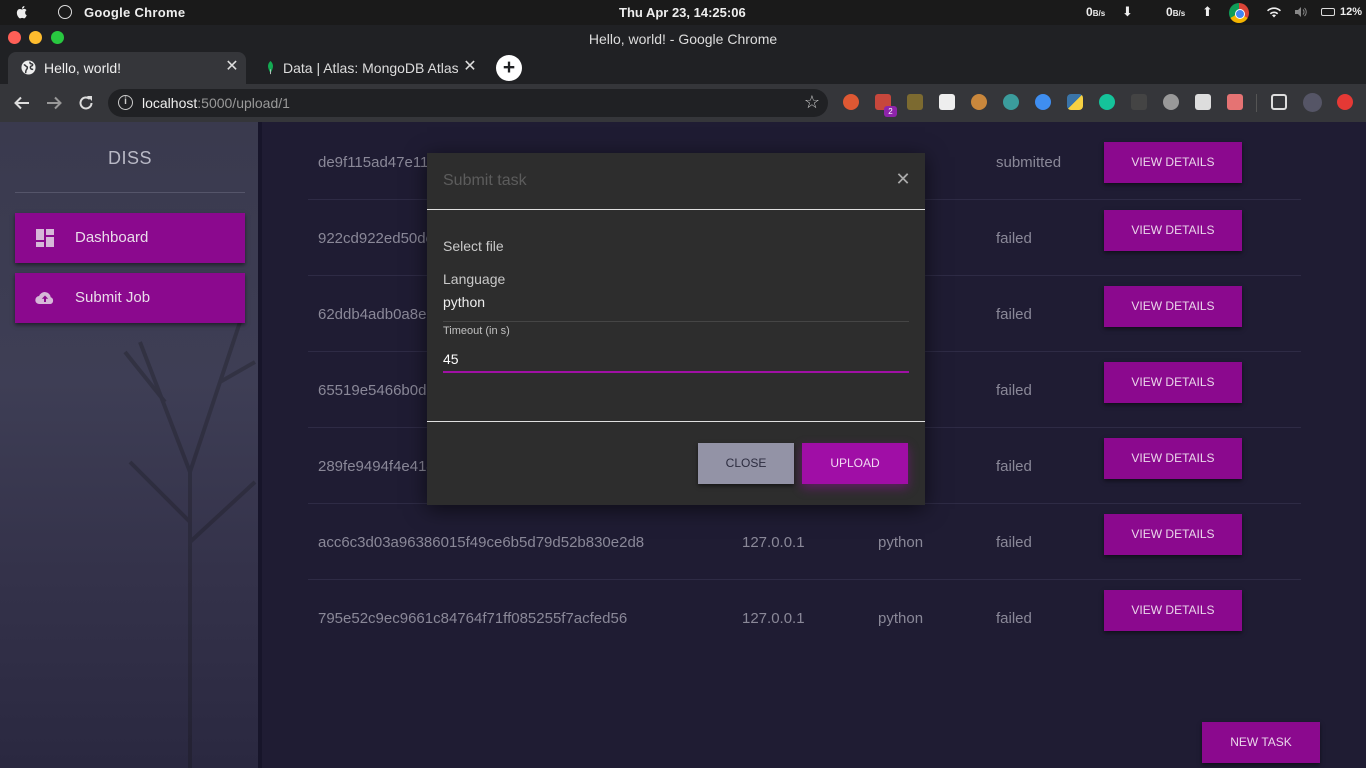  I want to click on reload-button, so click(86, 103).